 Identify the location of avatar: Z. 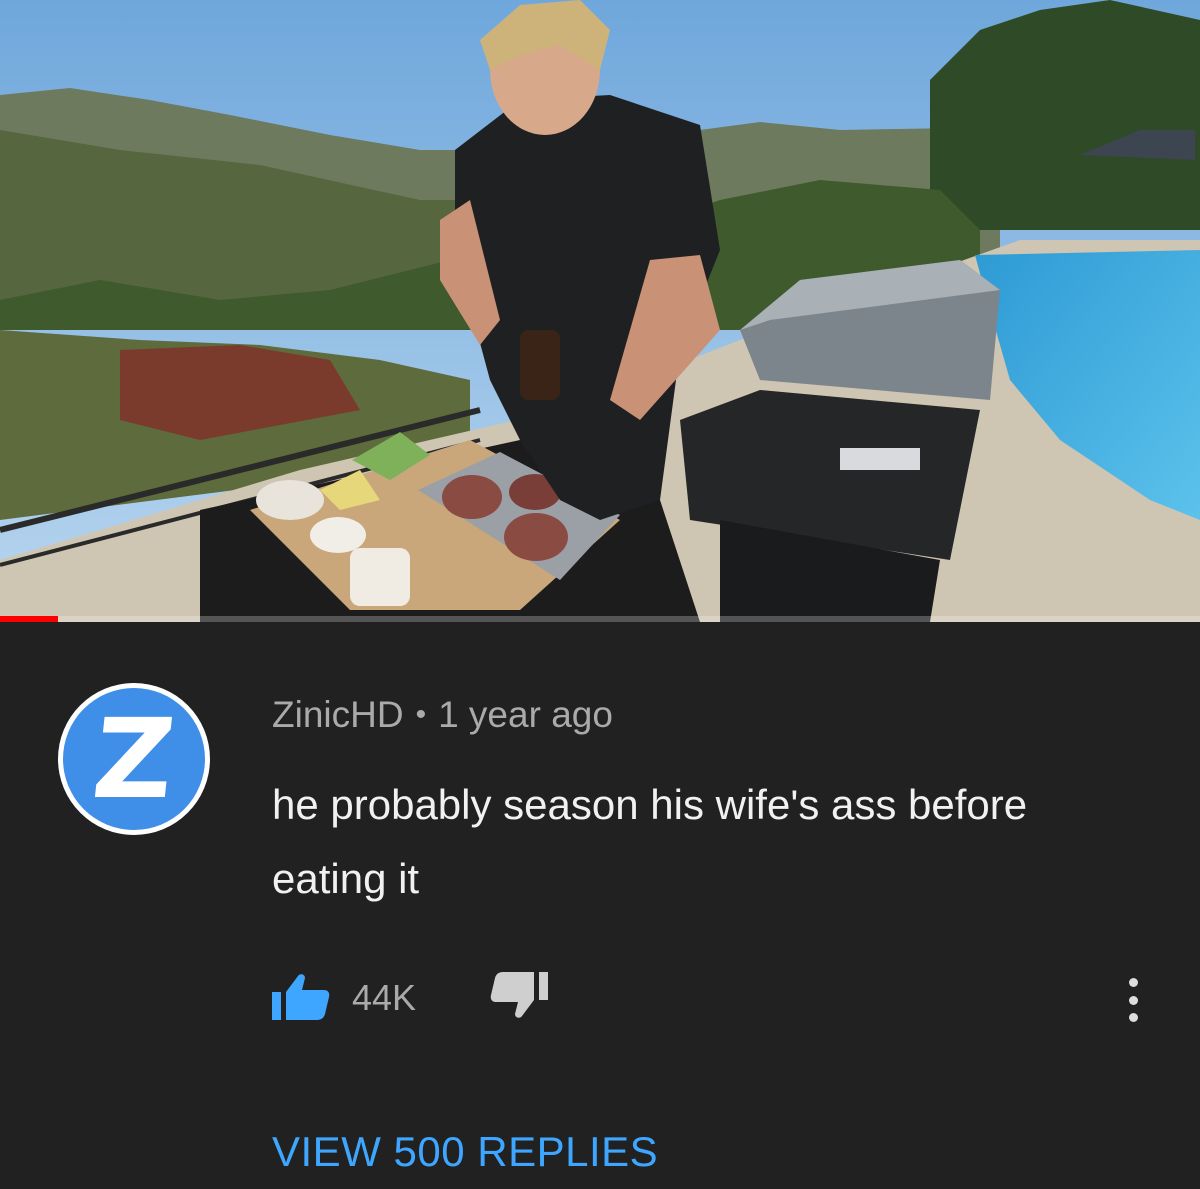
(134, 759).